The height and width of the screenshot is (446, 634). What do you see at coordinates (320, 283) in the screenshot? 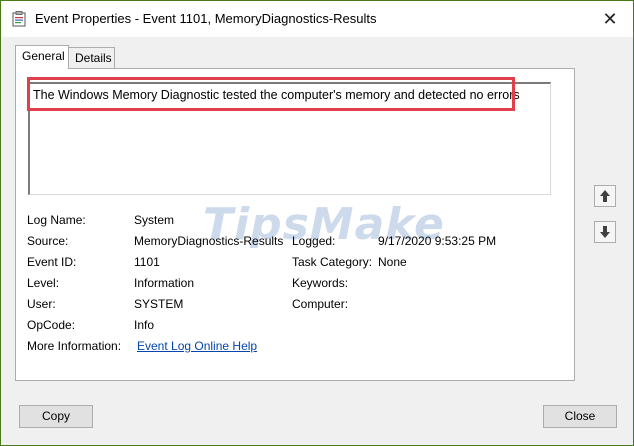
I see `keywords-label: Keywords:` at bounding box center [320, 283].